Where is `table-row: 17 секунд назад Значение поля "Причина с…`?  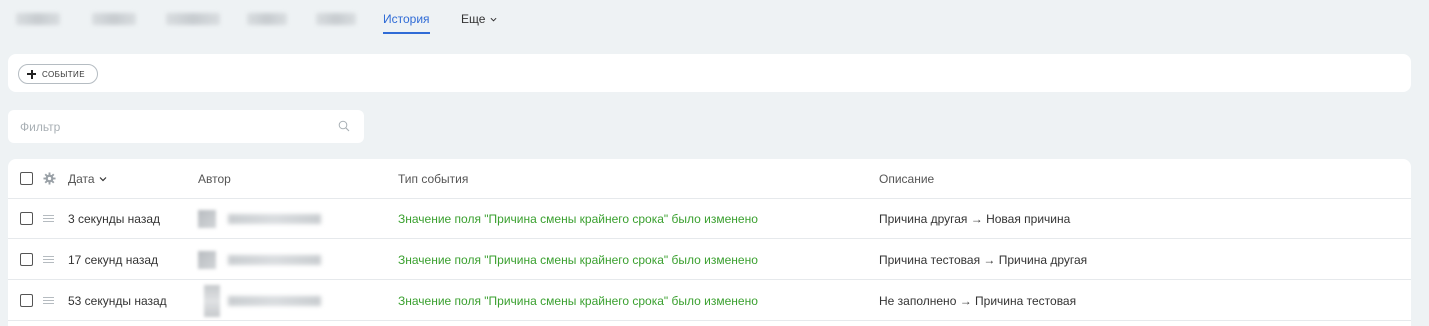
table-row: 17 секунд назад Значение поля "Причина с… is located at coordinates (709, 260).